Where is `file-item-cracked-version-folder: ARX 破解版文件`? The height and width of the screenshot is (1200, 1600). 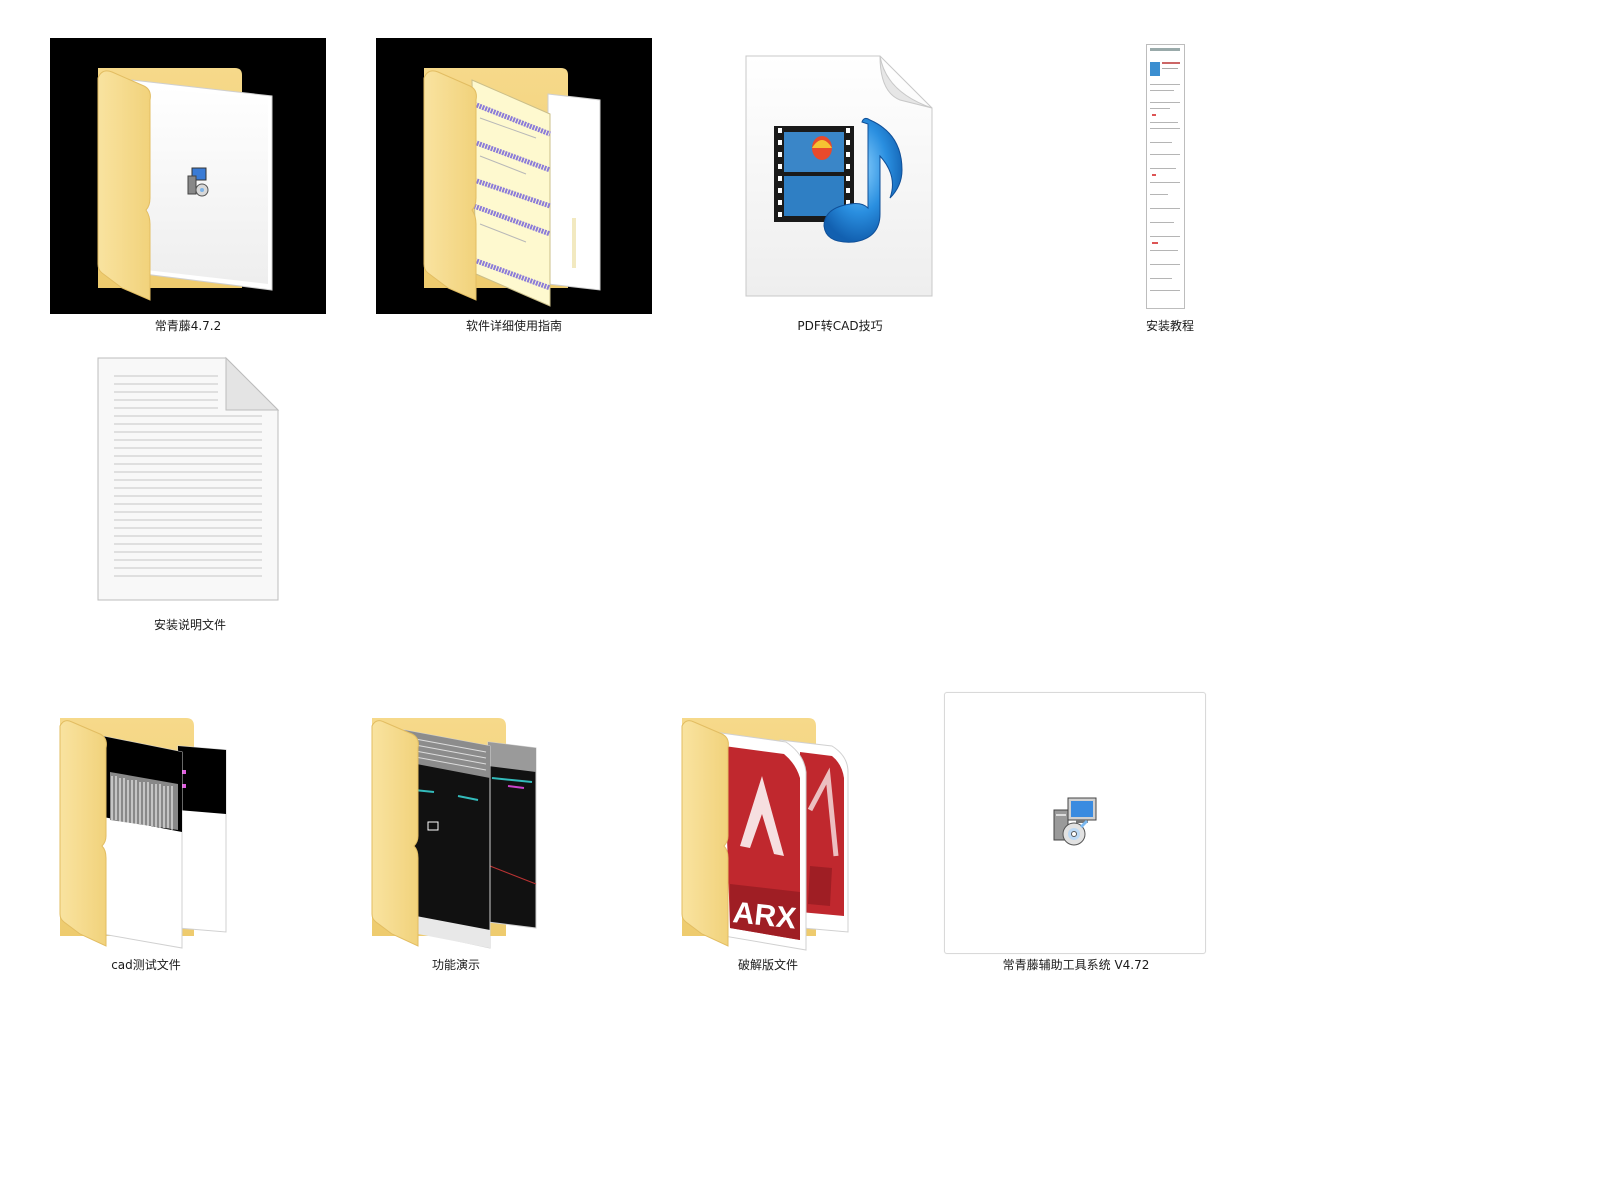 file-item-cracked-version-folder: ARX 破解版文件 is located at coordinates (770, 847).